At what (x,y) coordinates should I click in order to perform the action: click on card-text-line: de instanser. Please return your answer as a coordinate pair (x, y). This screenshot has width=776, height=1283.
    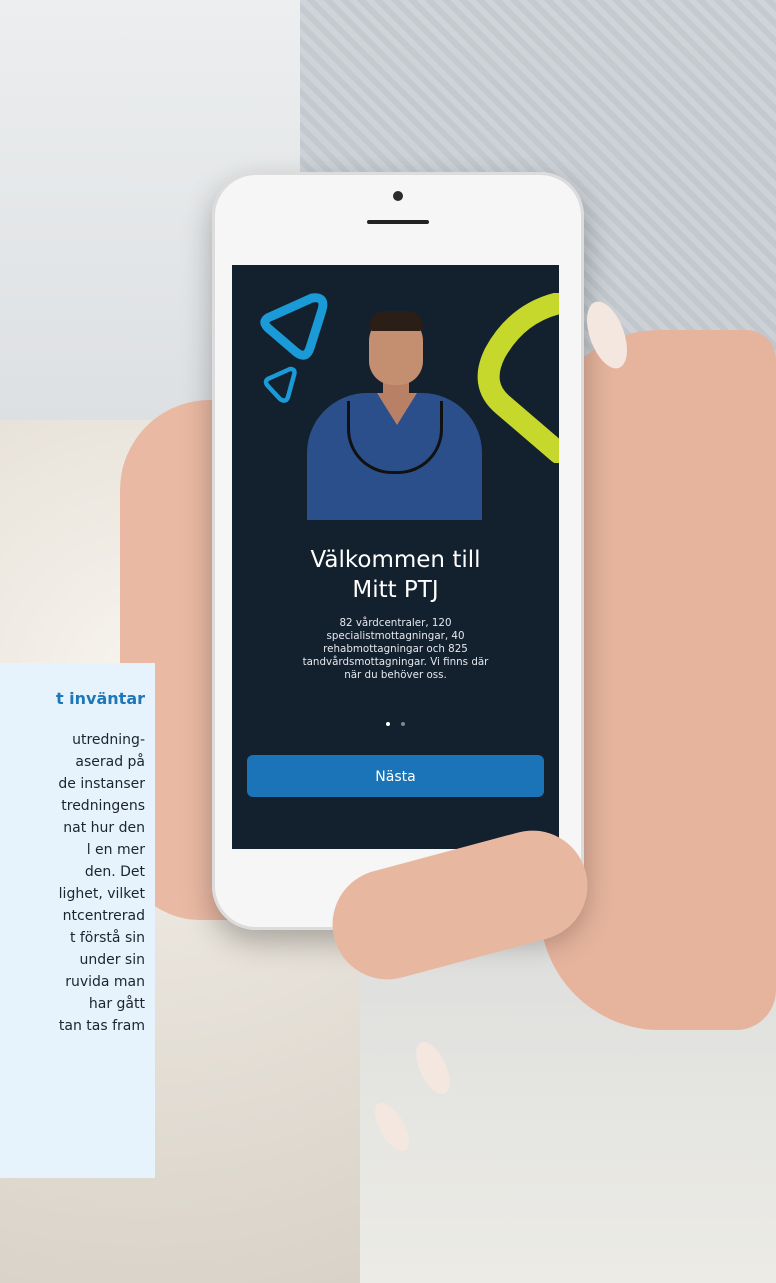
    Looking at the image, I should click on (101, 784).